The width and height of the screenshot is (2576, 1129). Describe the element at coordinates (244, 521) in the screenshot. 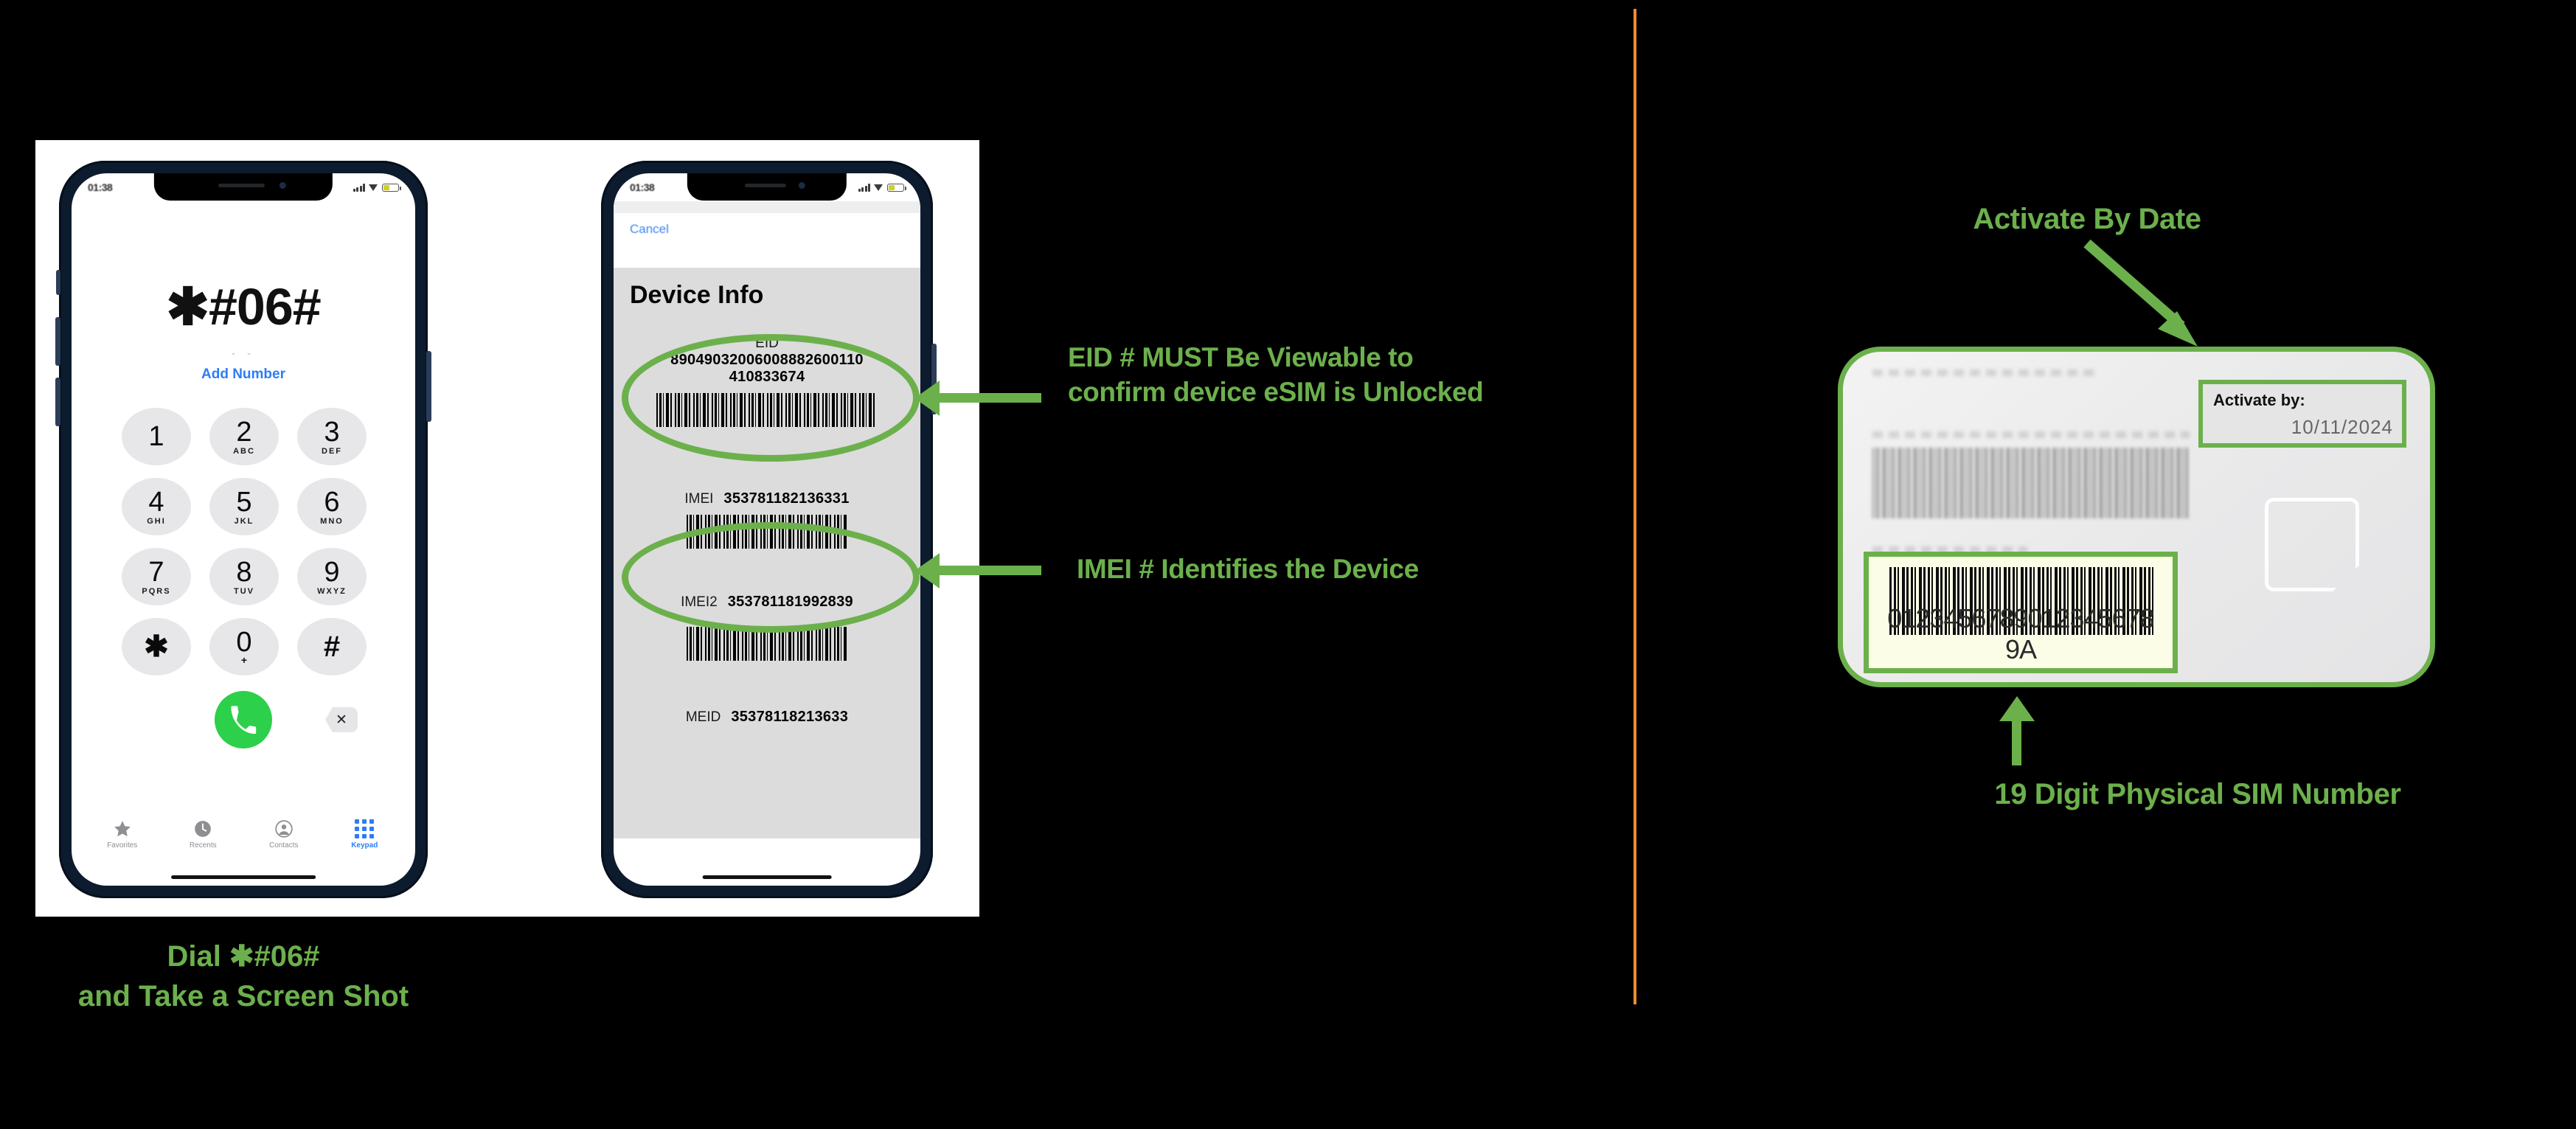

I see `key-5-letters: JKL` at that location.